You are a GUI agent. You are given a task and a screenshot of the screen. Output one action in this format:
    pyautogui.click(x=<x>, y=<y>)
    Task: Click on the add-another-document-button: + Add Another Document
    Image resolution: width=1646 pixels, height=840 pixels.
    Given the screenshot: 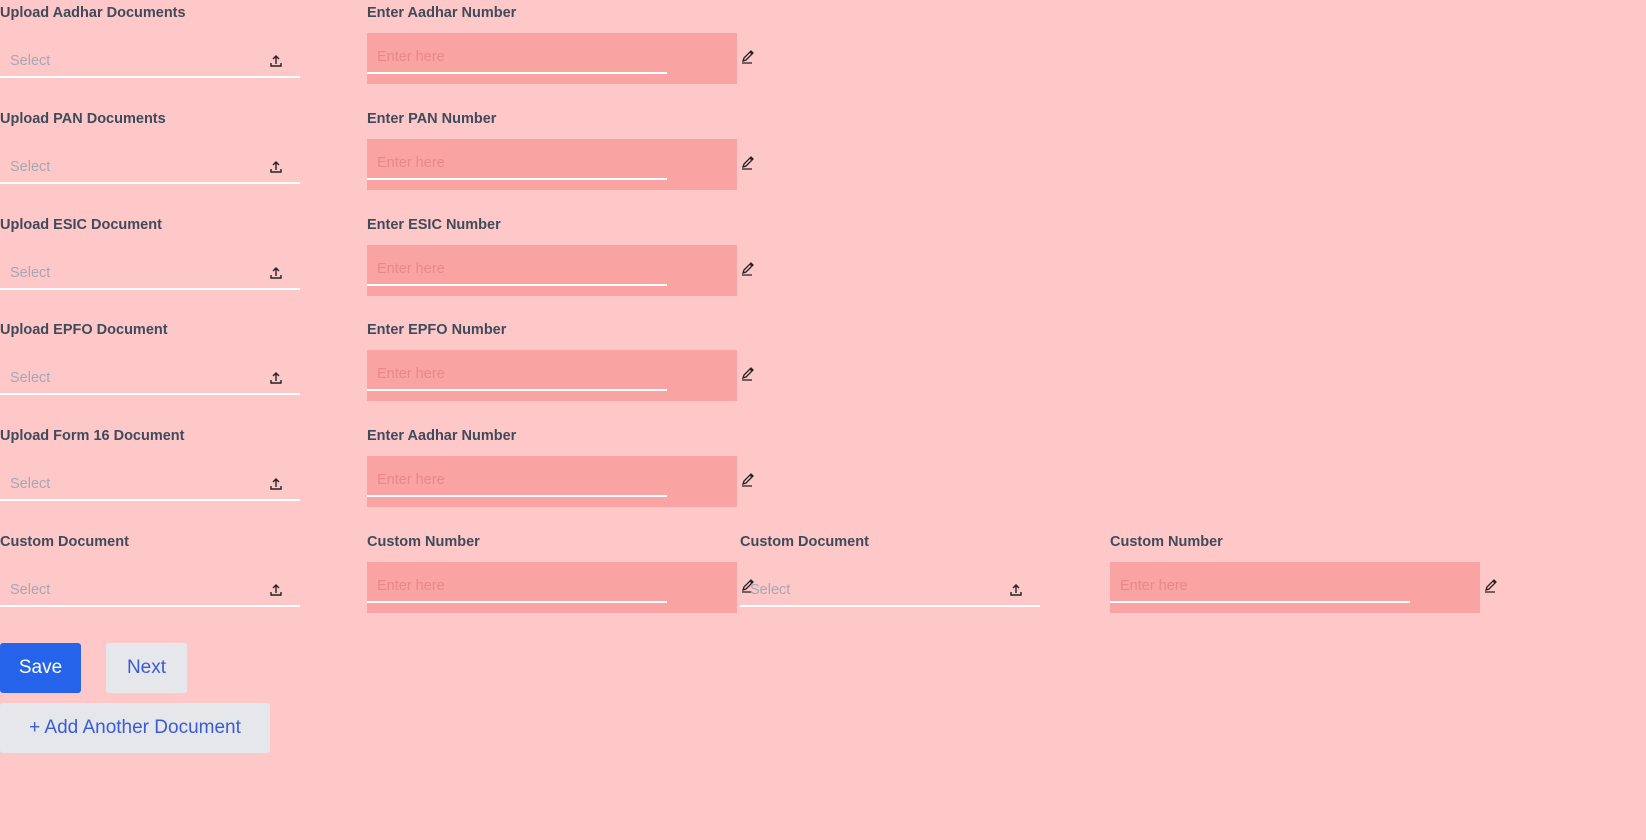 What is the action you would take?
    pyautogui.click(x=135, y=728)
    